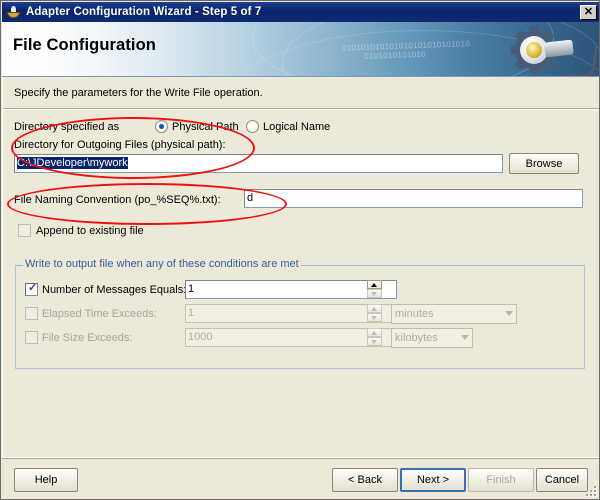 This screenshot has width=600, height=500. Describe the element at coordinates (592, 492) in the screenshot. I see `resize-grip-icon` at that location.